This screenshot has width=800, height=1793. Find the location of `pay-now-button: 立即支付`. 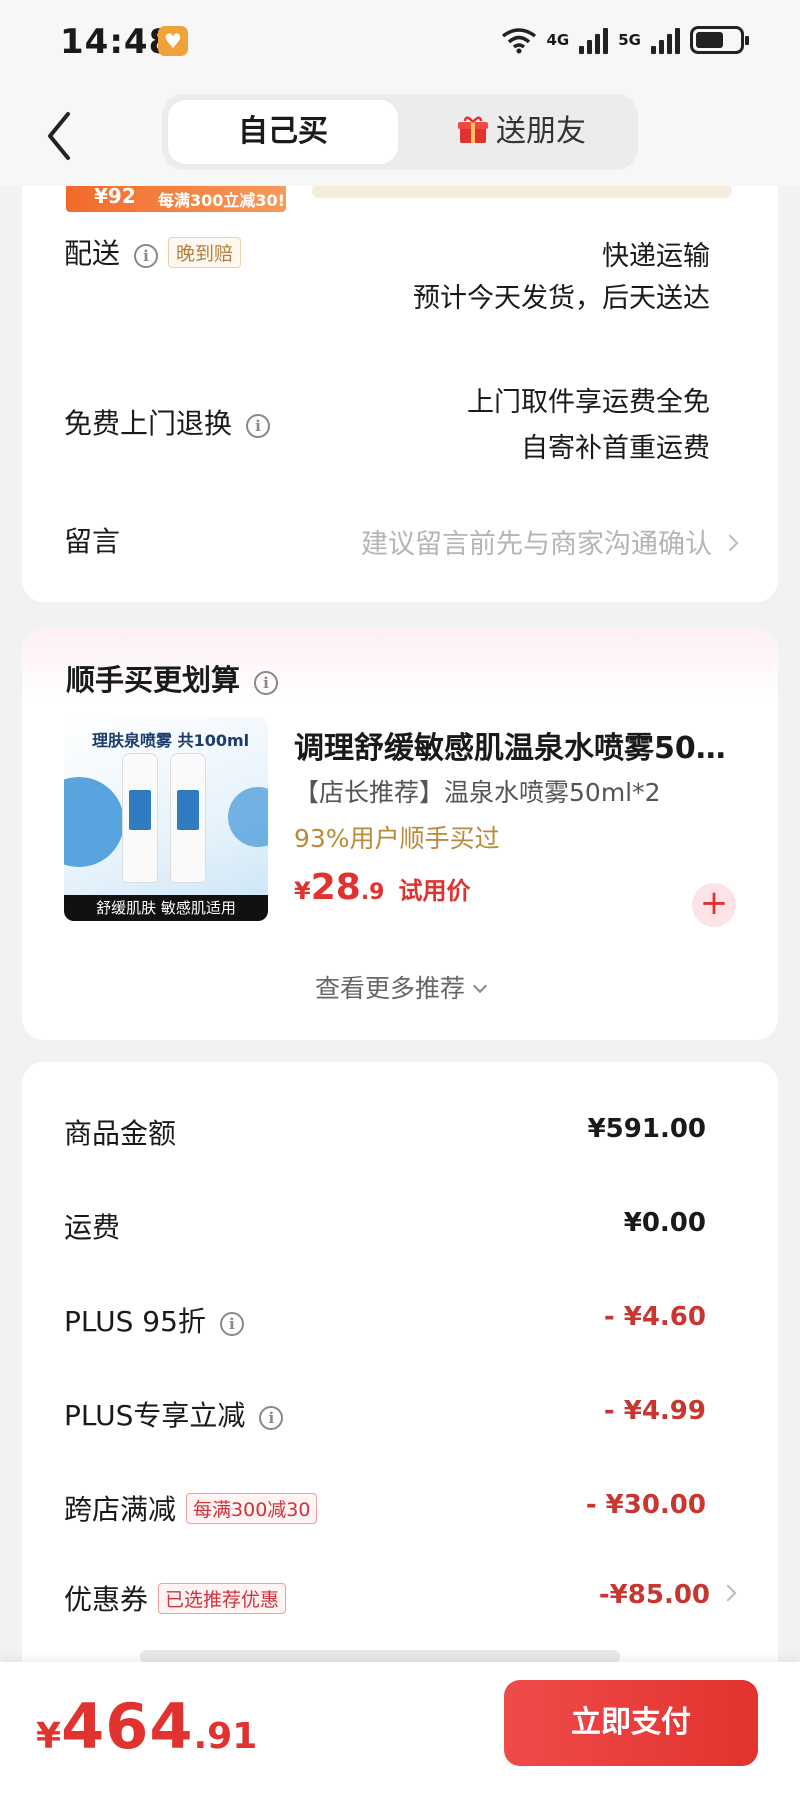

pay-now-button: 立即支付 is located at coordinates (631, 1723).